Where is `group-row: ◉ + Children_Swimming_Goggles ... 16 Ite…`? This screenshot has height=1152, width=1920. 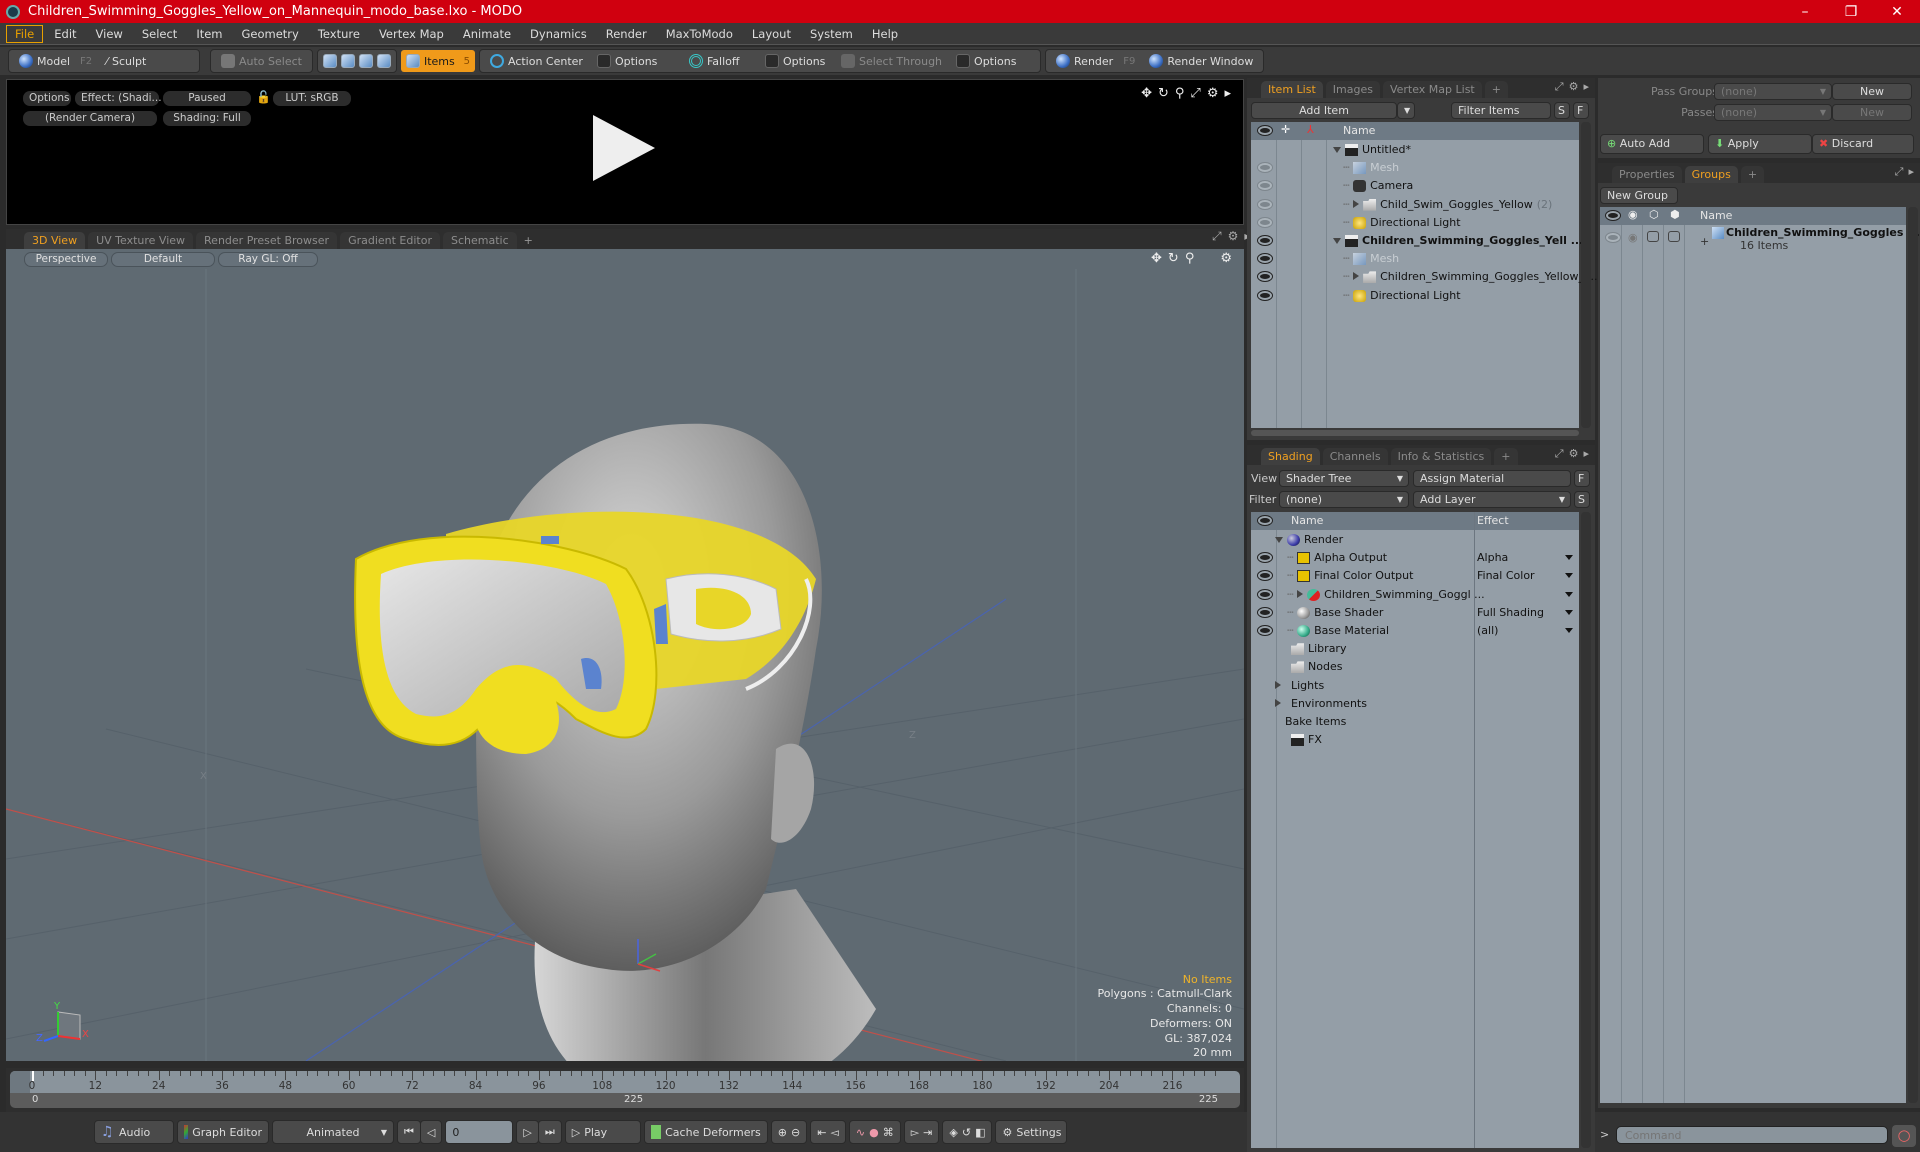
group-row: ◉ + Children_Swimming_Goggles ... 16 Ite… is located at coordinates (1760, 241).